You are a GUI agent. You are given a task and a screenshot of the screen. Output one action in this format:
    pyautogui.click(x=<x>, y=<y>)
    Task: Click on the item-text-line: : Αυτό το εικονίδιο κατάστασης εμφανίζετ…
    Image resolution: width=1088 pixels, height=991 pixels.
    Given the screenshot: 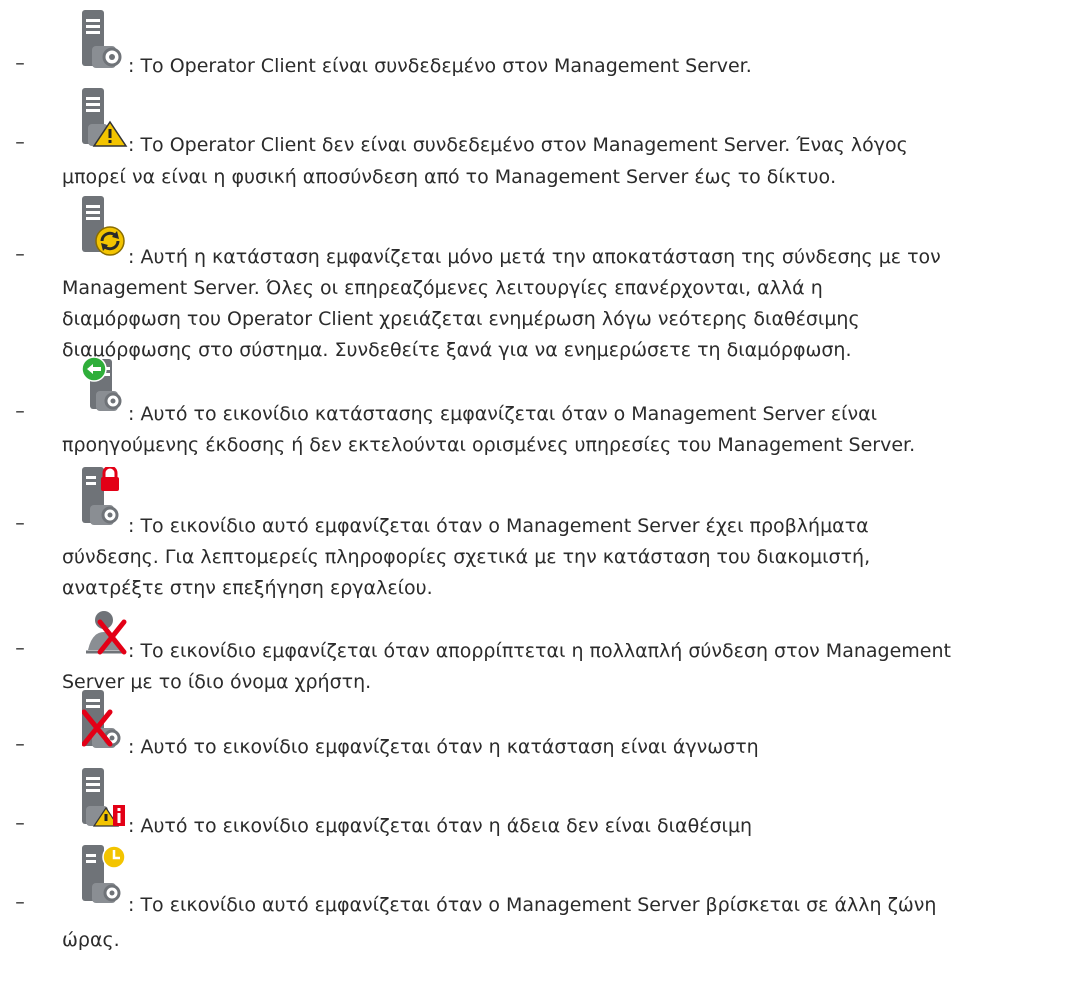 What is the action you would take?
    pyautogui.click(x=503, y=414)
    